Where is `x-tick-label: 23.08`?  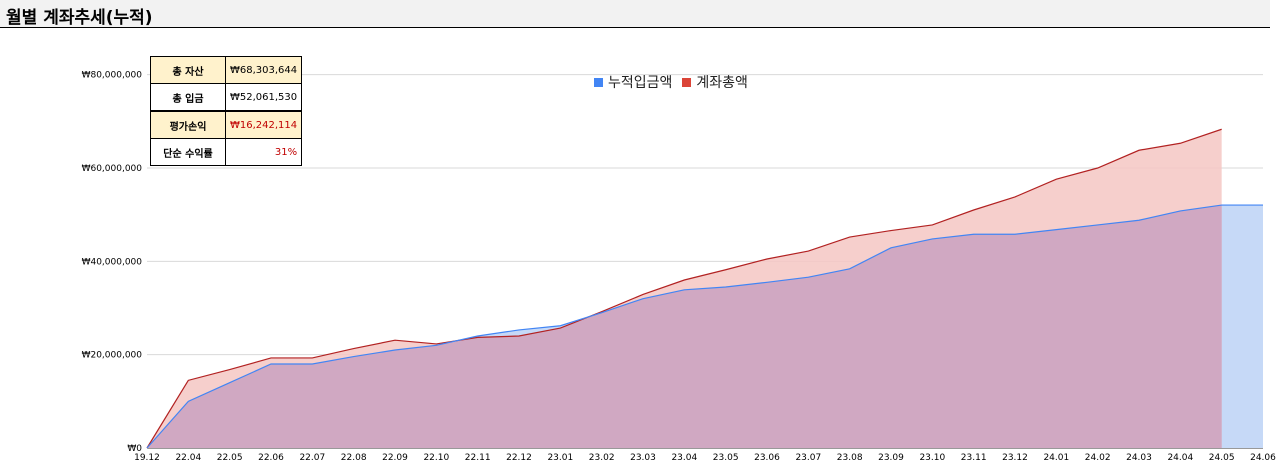
x-tick-label: 23.08 is located at coordinates (850, 458).